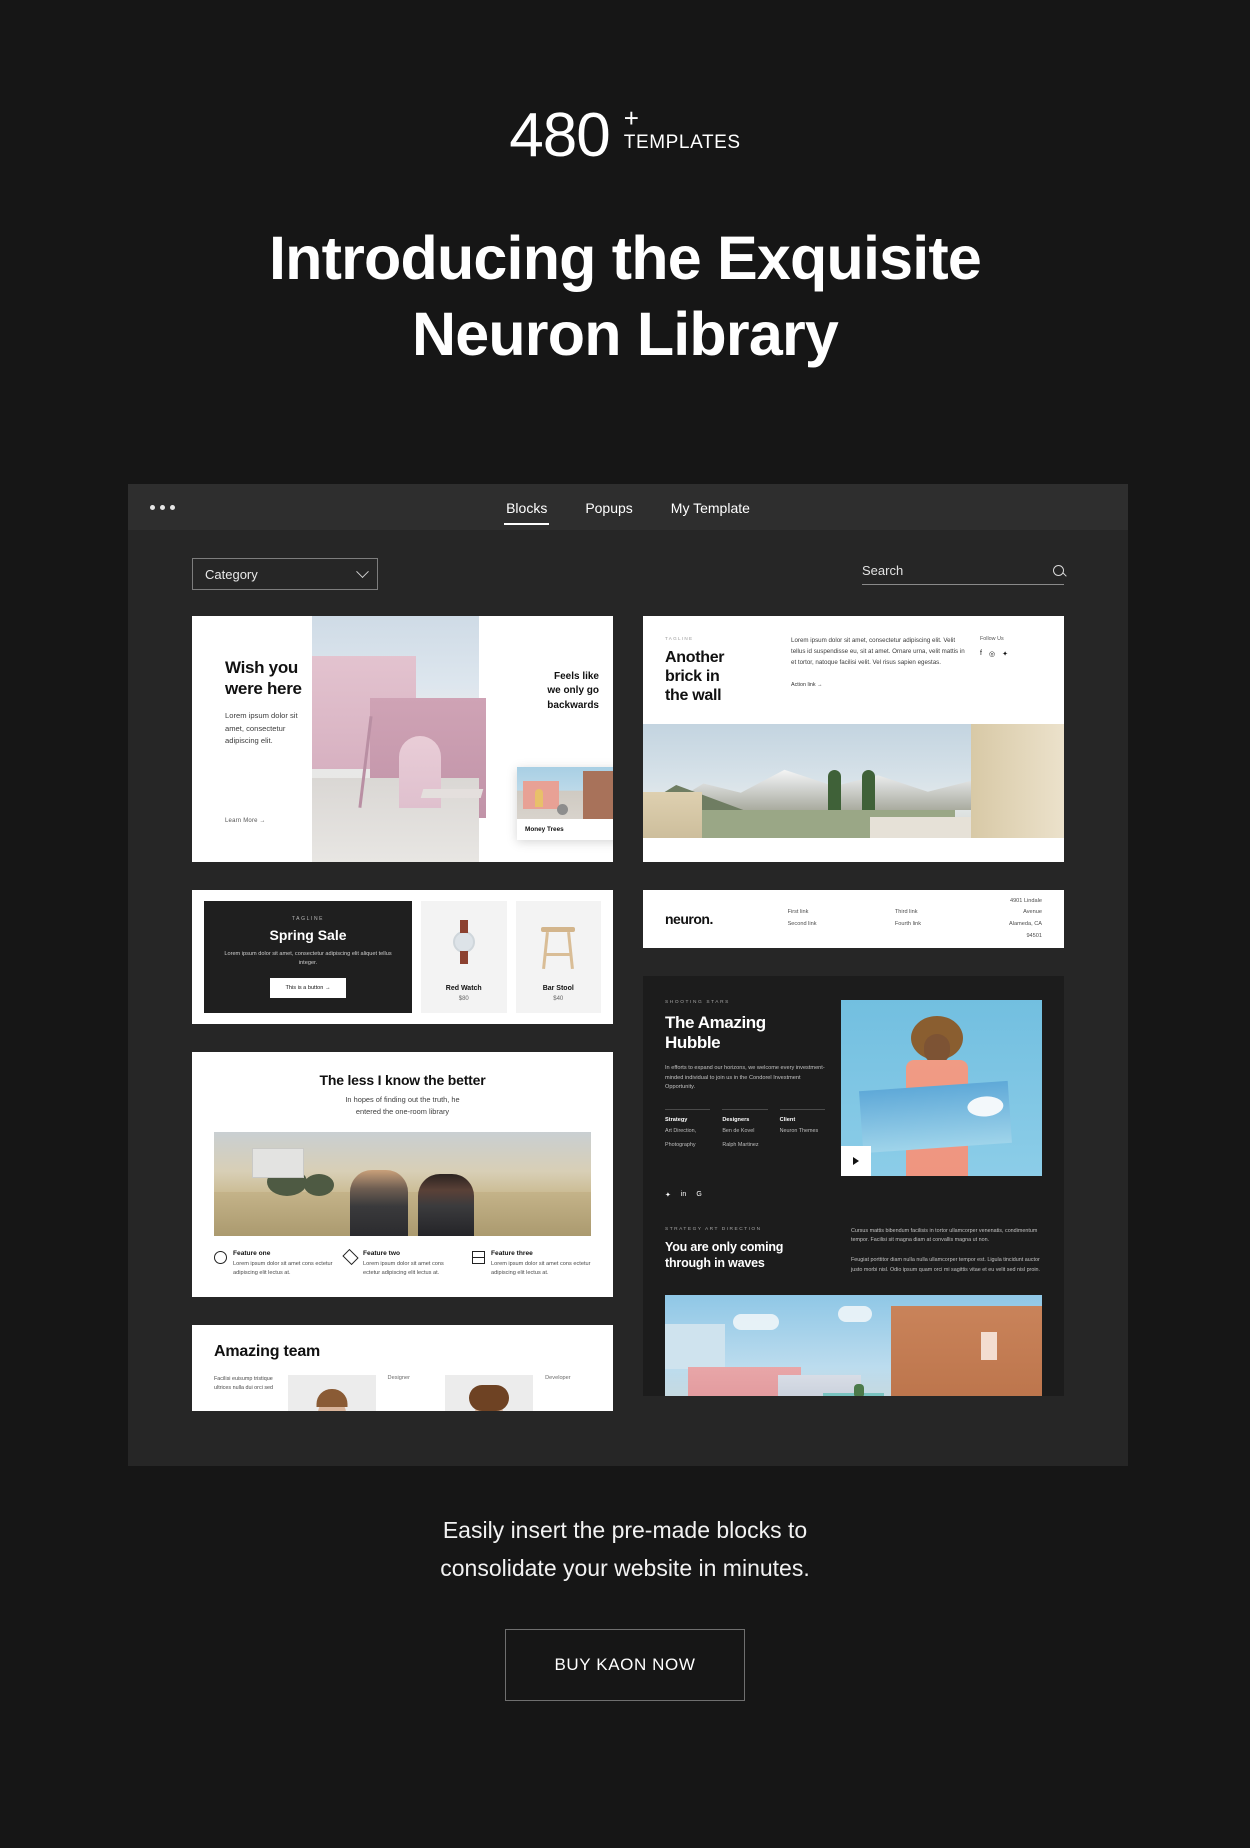 The height and width of the screenshot is (1848, 1250). I want to click on google-icon: G, so click(698, 1195).